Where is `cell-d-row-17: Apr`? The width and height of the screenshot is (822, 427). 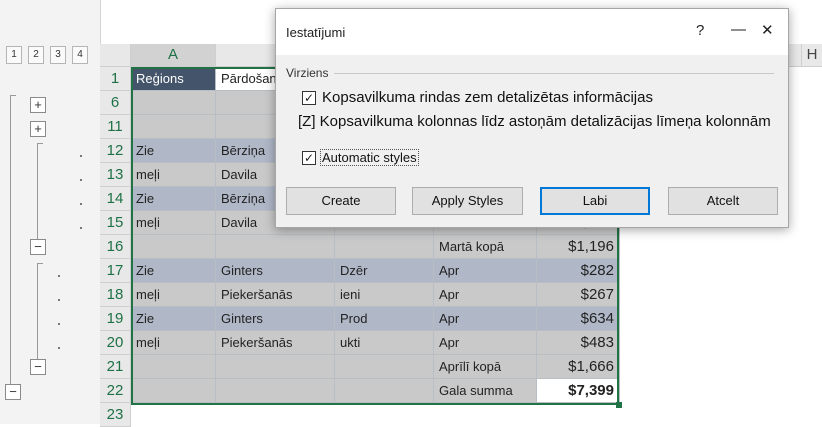
cell-d-row-17: Apr is located at coordinates (485, 271).